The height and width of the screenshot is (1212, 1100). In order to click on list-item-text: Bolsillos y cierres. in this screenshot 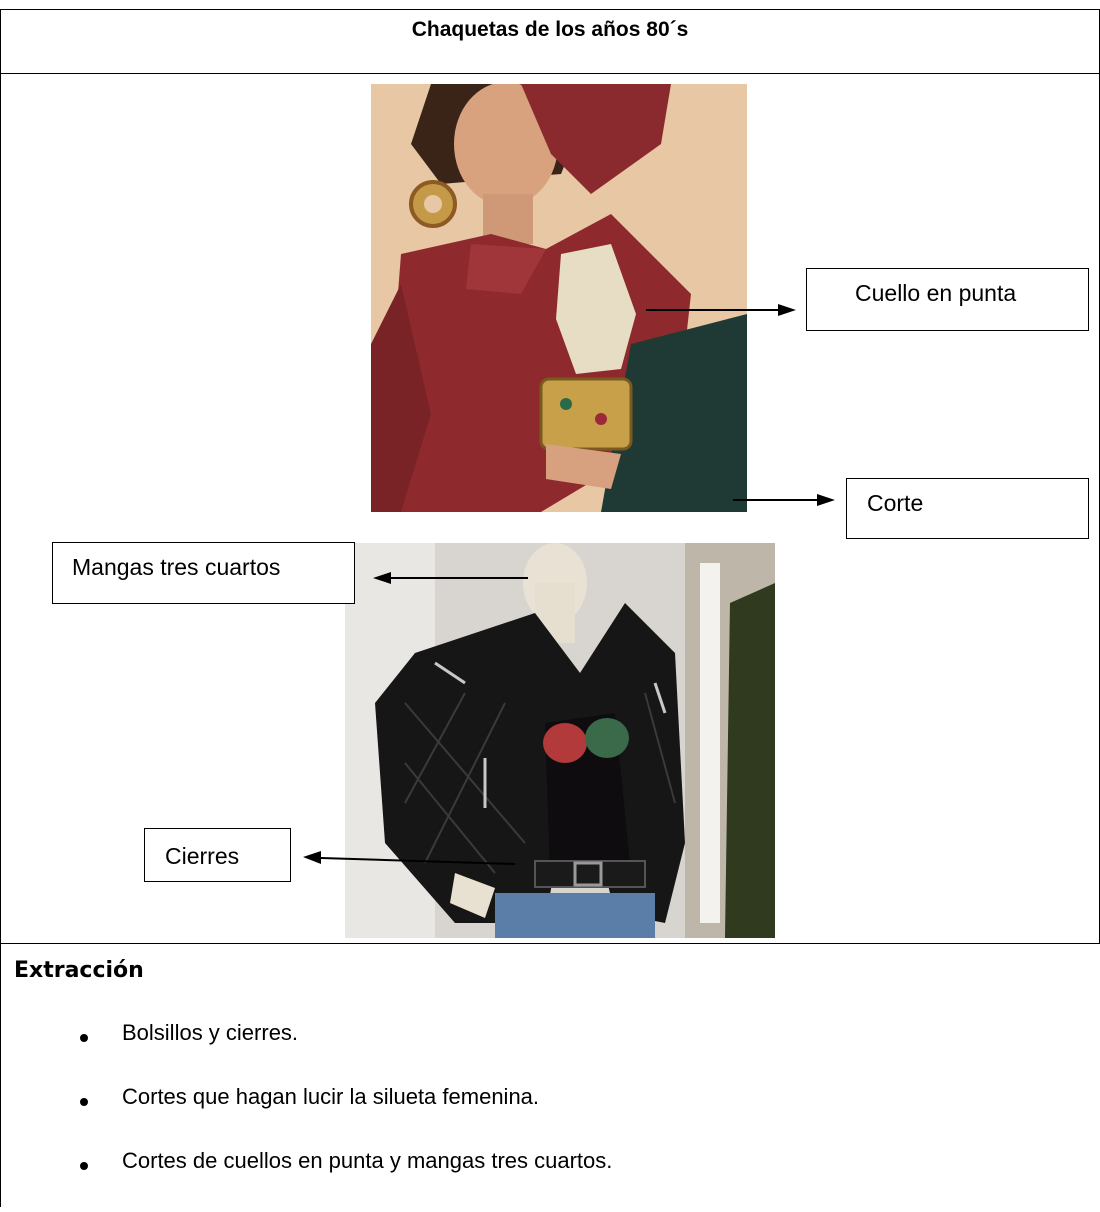, I will do `click(210, 1032)`.